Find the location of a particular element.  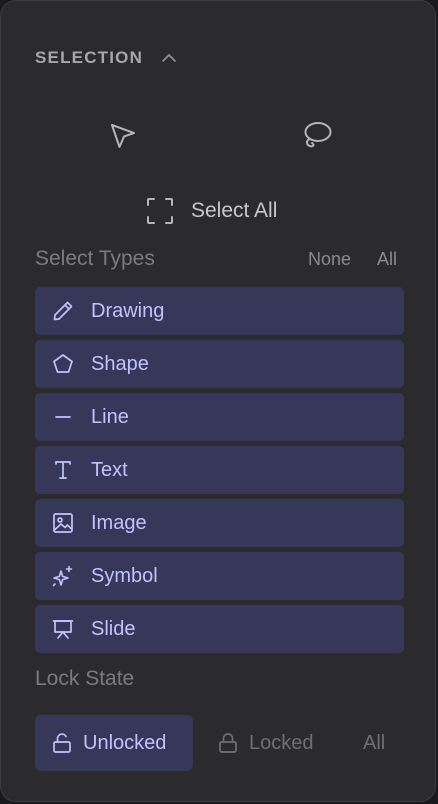

pointer-cursor-icon is located at coordinates (123, 136).